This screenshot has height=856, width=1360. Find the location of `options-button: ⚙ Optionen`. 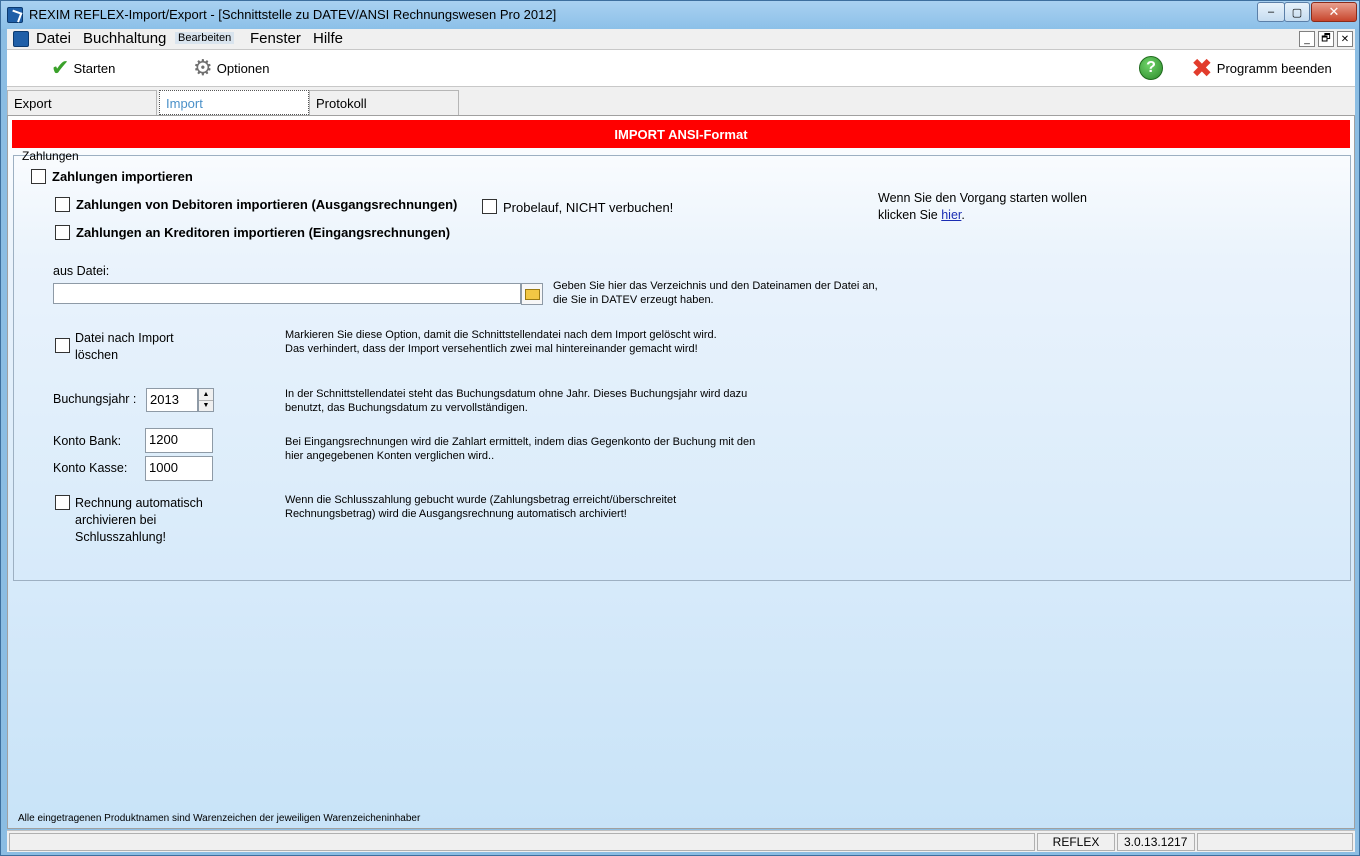

options-button: ⚙ Optionen is located at coordinates (231, 67).